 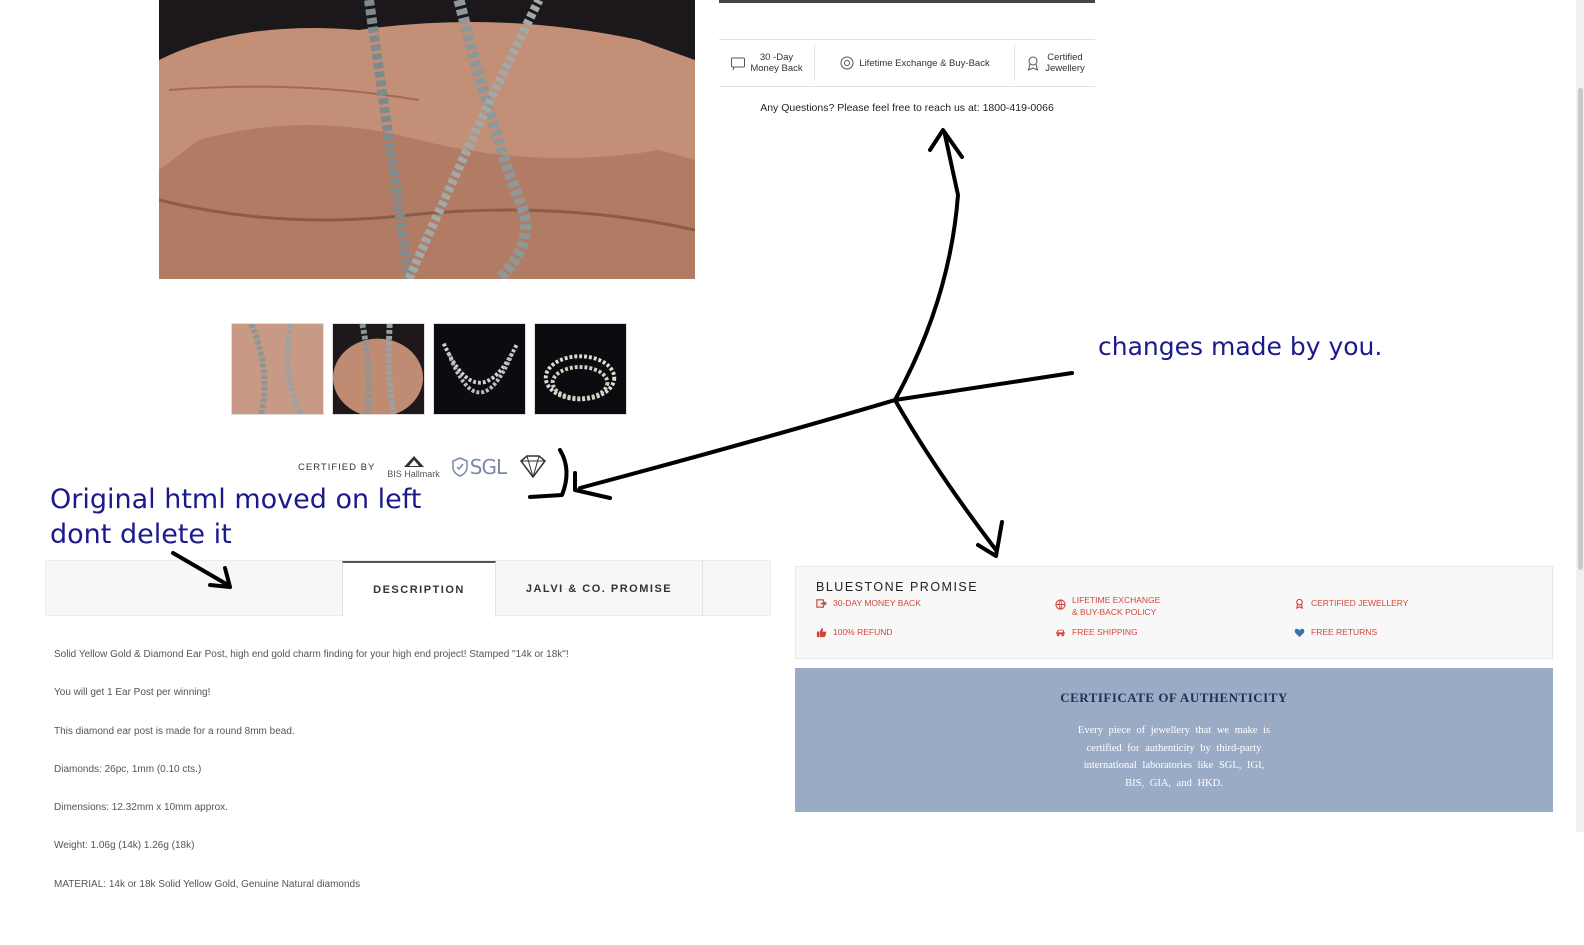 What do you see at coordinates (429, 369) in the screenshot?
I see `thumbnail-strip` at bounding box center [429, 369].